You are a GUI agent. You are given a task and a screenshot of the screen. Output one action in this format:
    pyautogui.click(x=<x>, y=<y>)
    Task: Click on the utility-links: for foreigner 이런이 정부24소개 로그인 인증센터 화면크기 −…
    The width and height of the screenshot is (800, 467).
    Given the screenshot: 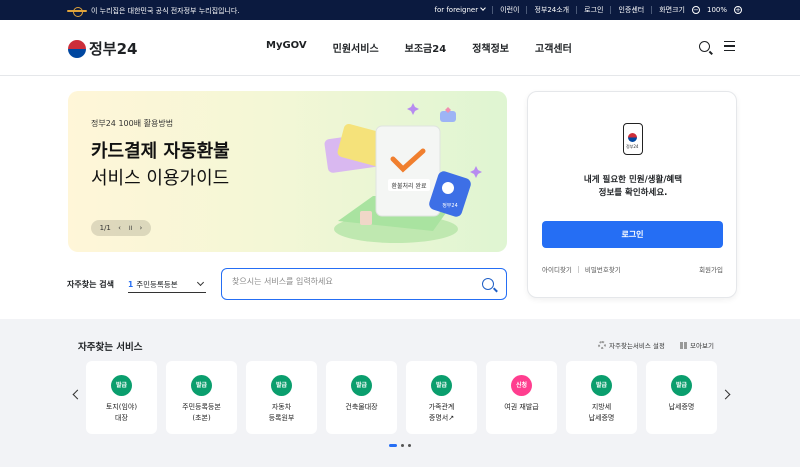 What is the action you would take?
    pyautogui.click(x=588, y=10)
    